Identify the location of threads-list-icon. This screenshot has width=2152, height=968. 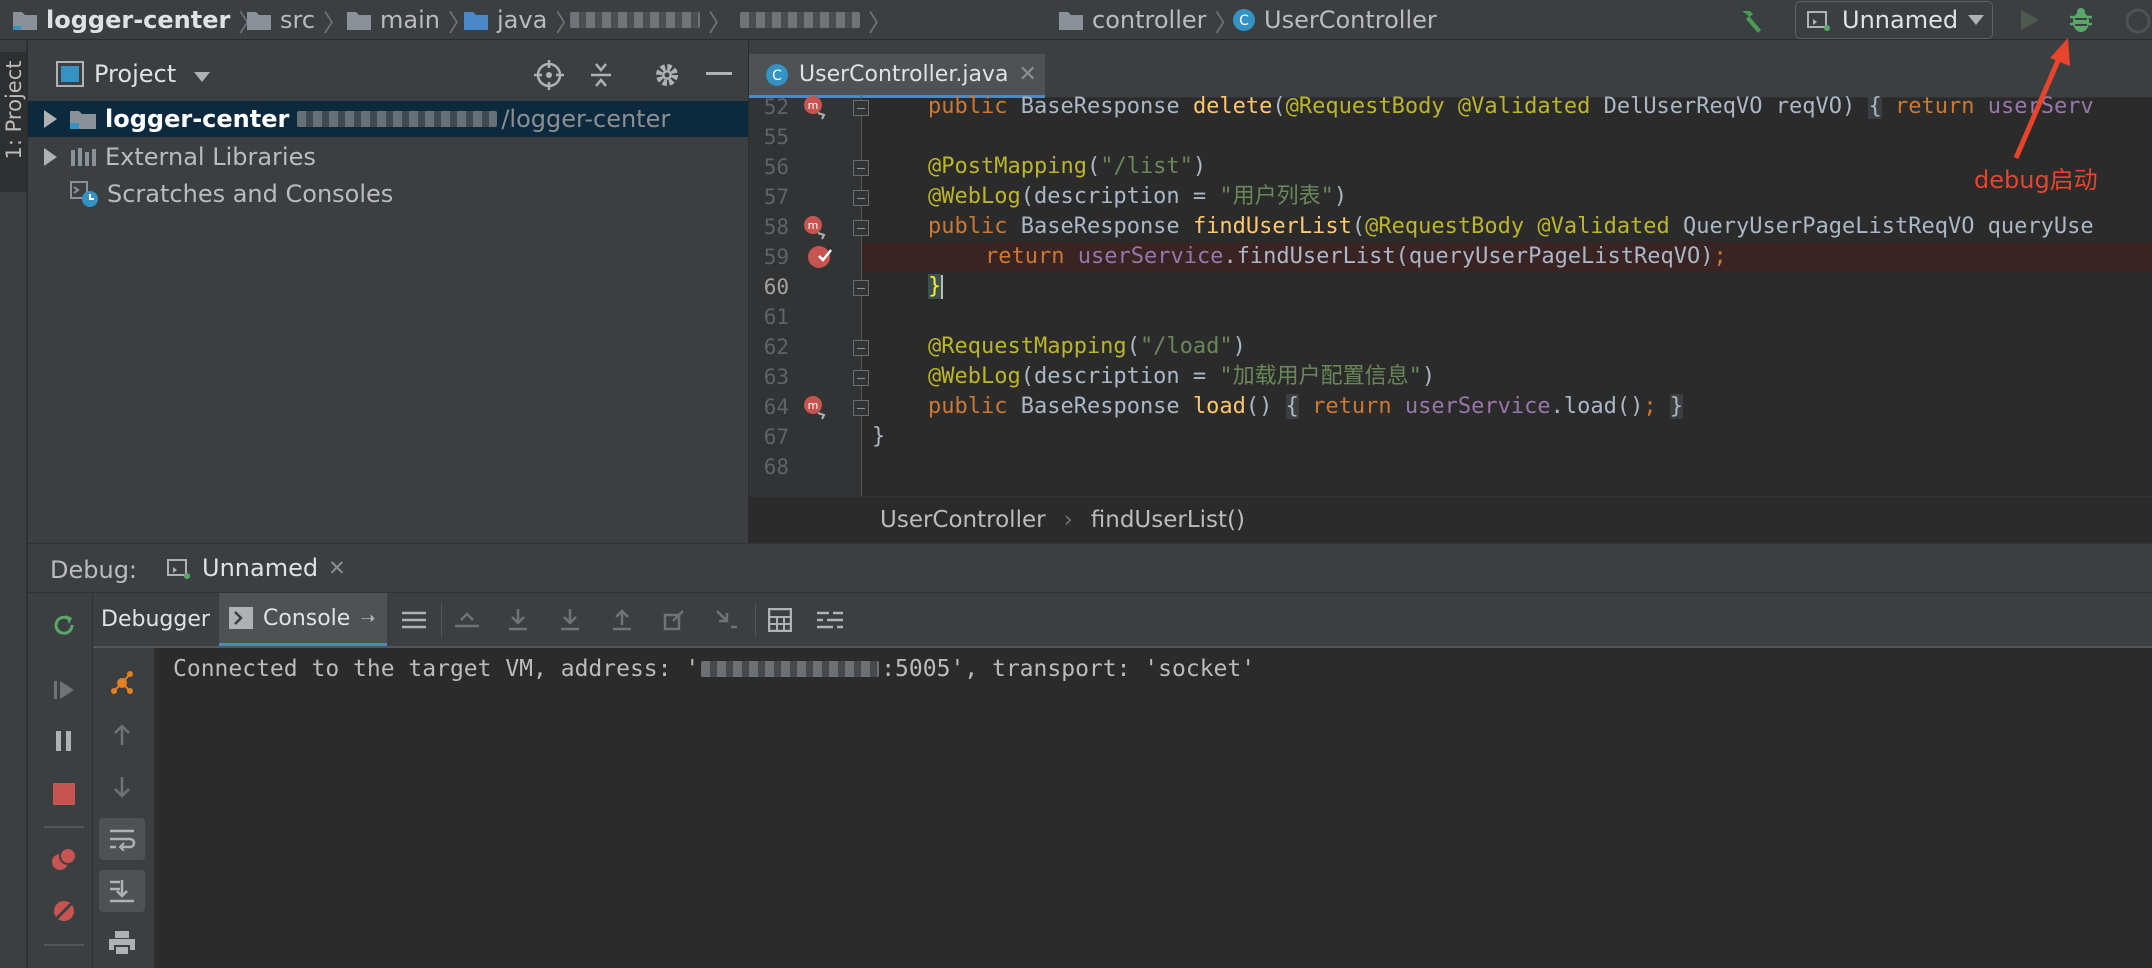
(414, 620).